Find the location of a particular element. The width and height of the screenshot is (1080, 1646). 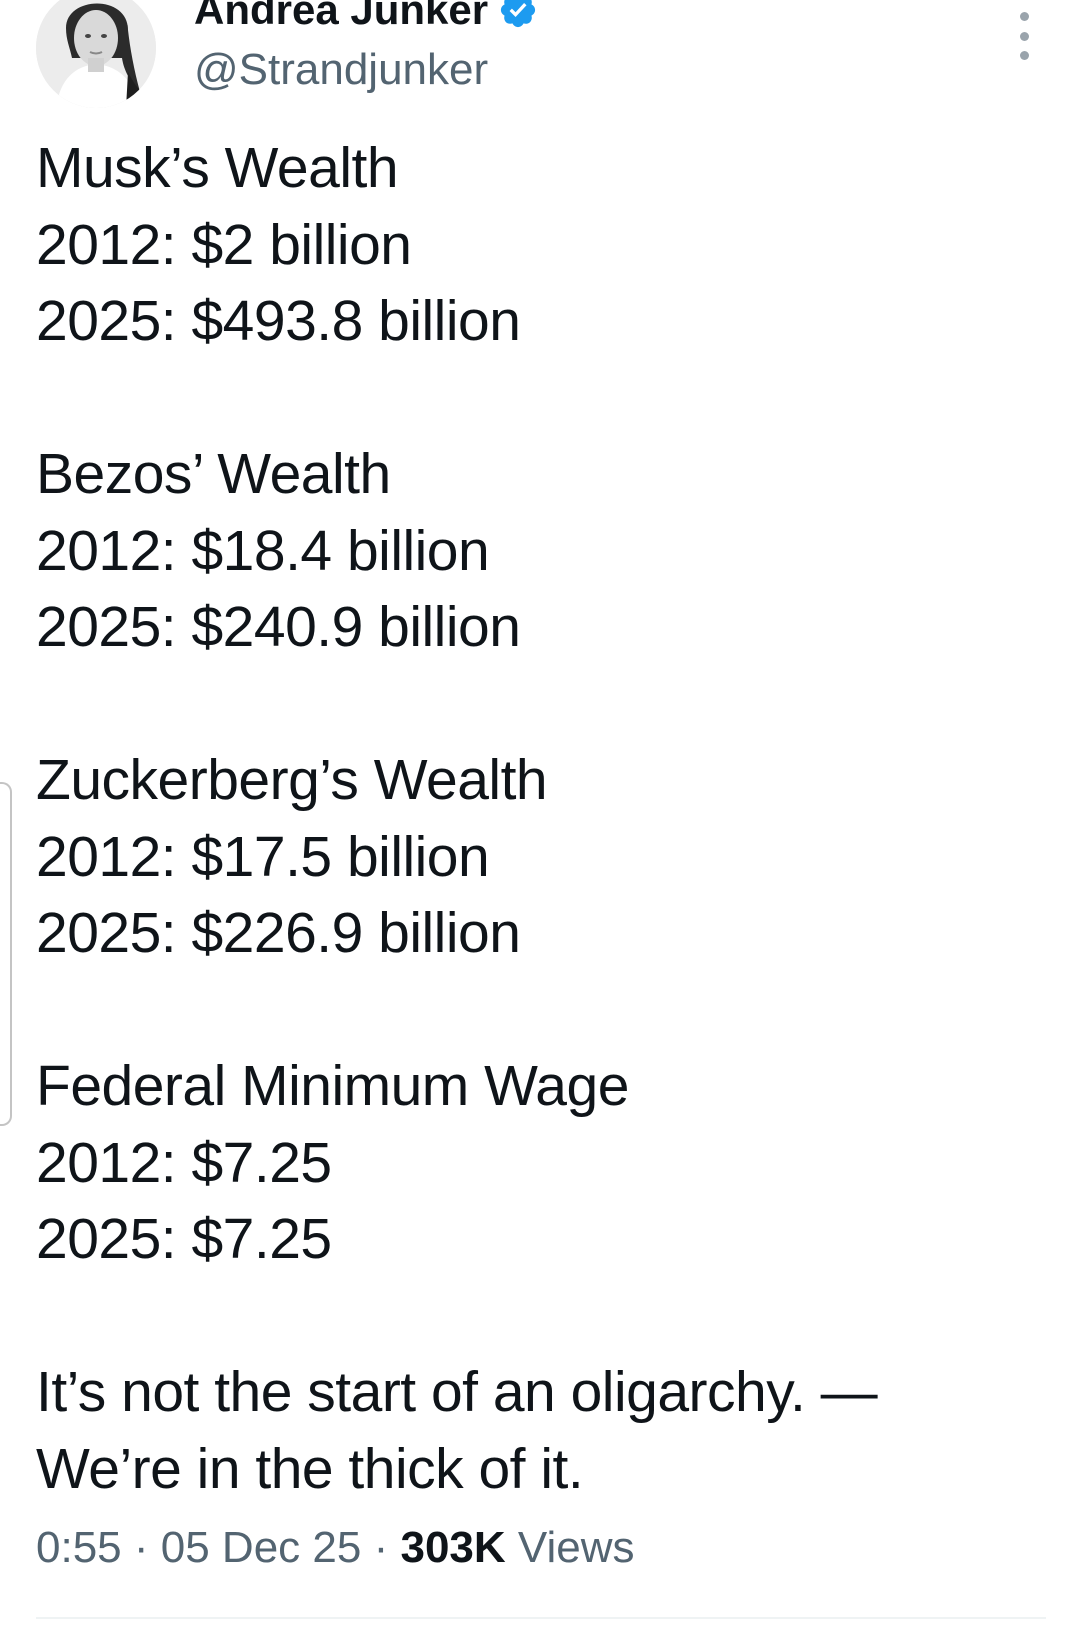

author-name-text: Andrea Junker is located at coordinates (341, 16).